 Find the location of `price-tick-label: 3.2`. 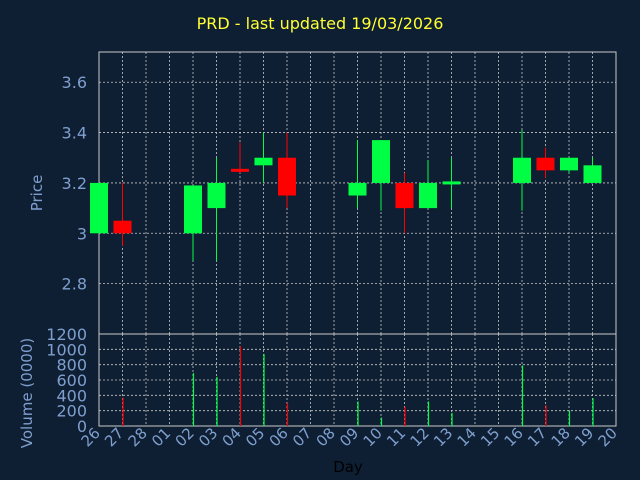

price-tick-label: 3.2 is located at coordinates (74, 183).